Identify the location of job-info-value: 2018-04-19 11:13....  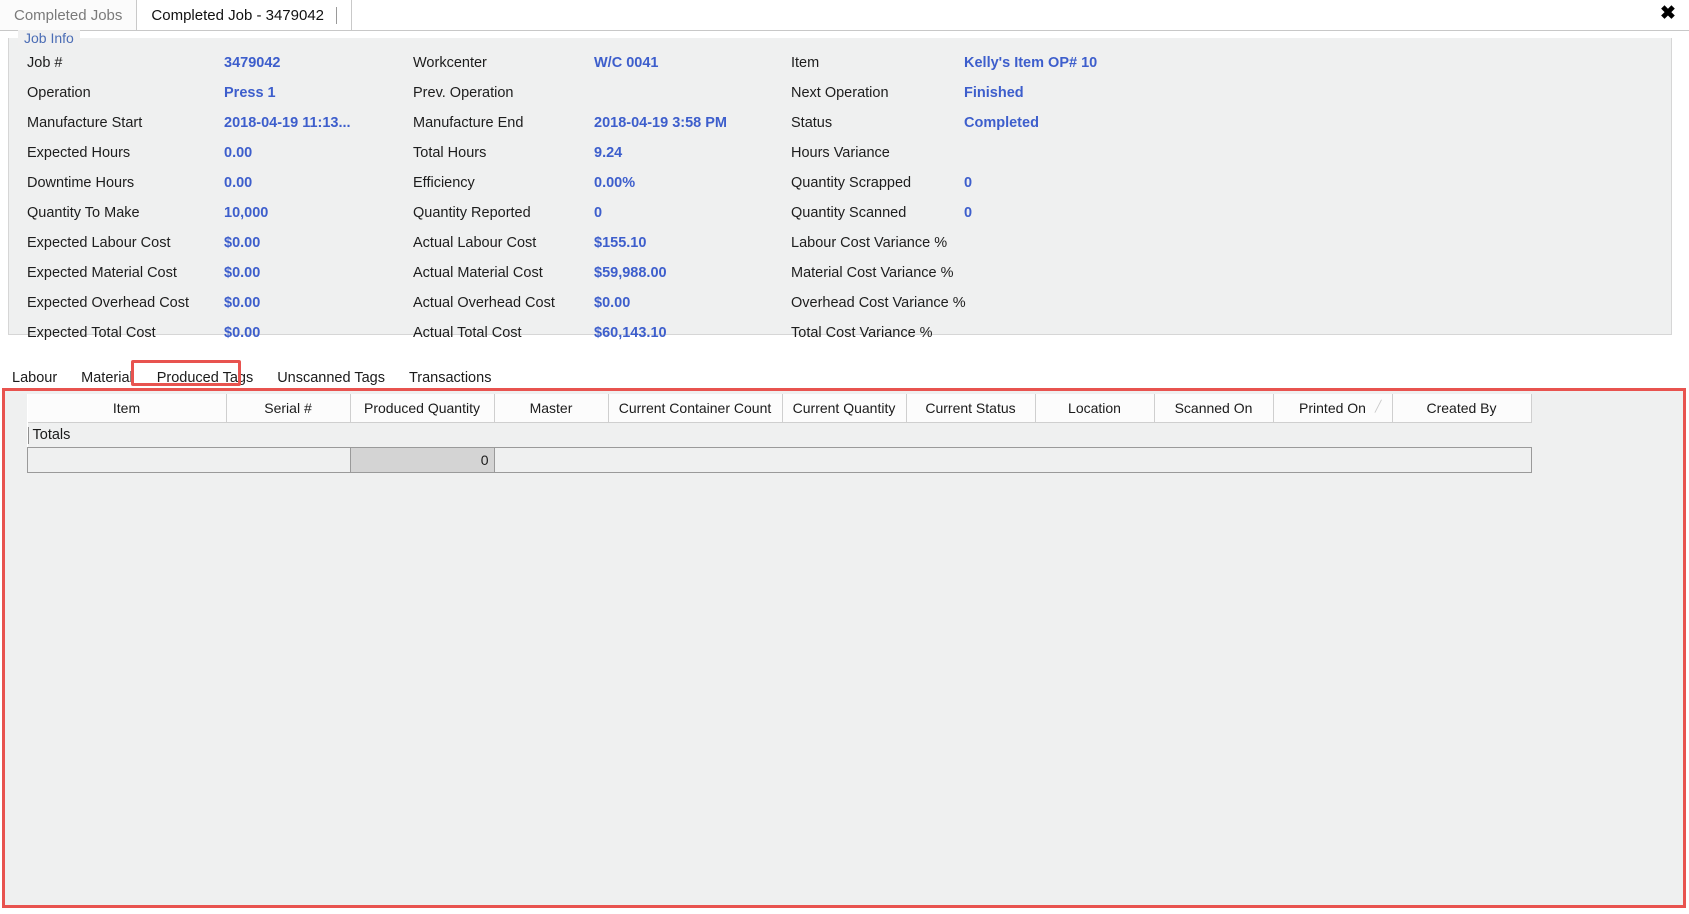
(287, 123).